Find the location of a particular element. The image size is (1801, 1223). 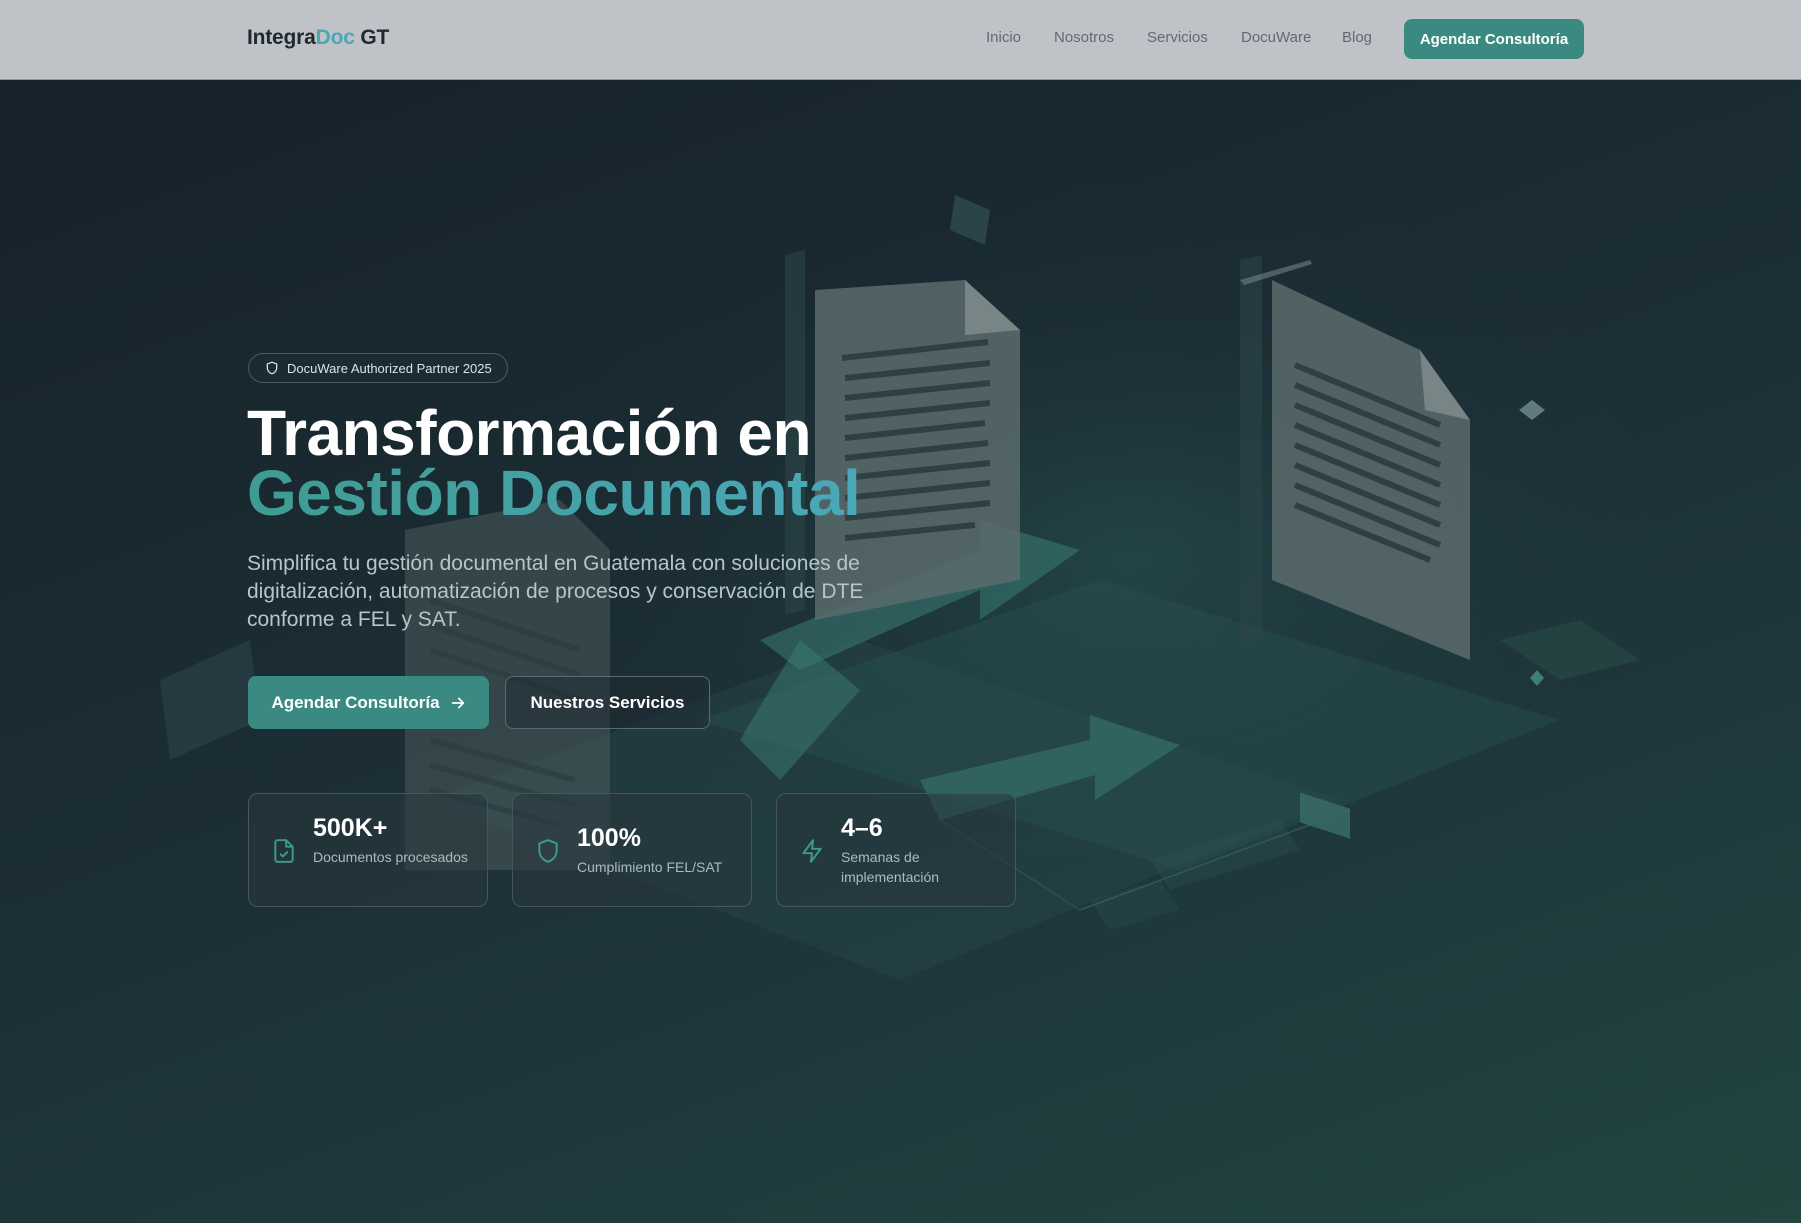

schedule-consultation-button: Agendar Consultoría is located at coordinates (368, 702).